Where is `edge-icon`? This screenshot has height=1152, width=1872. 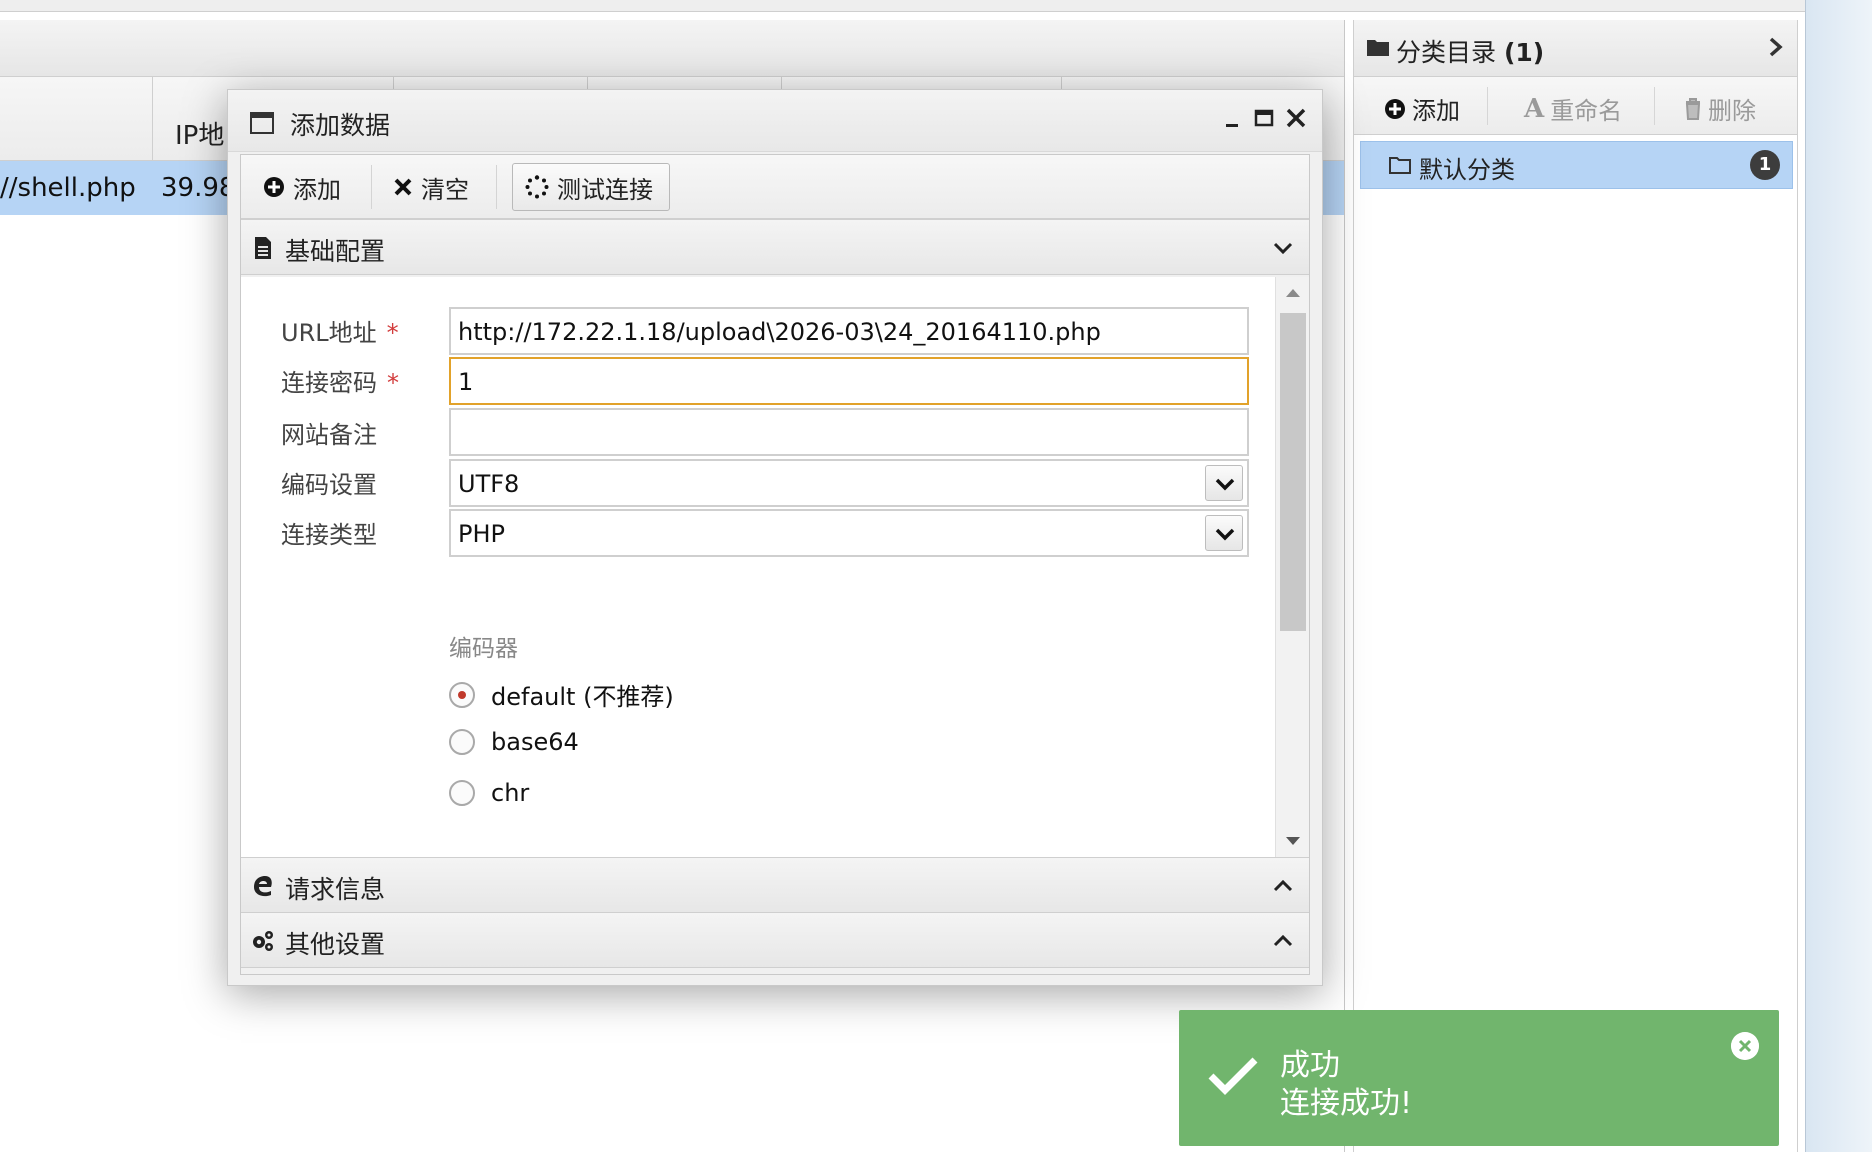
edge-icon is located at coordinates (263, 886).